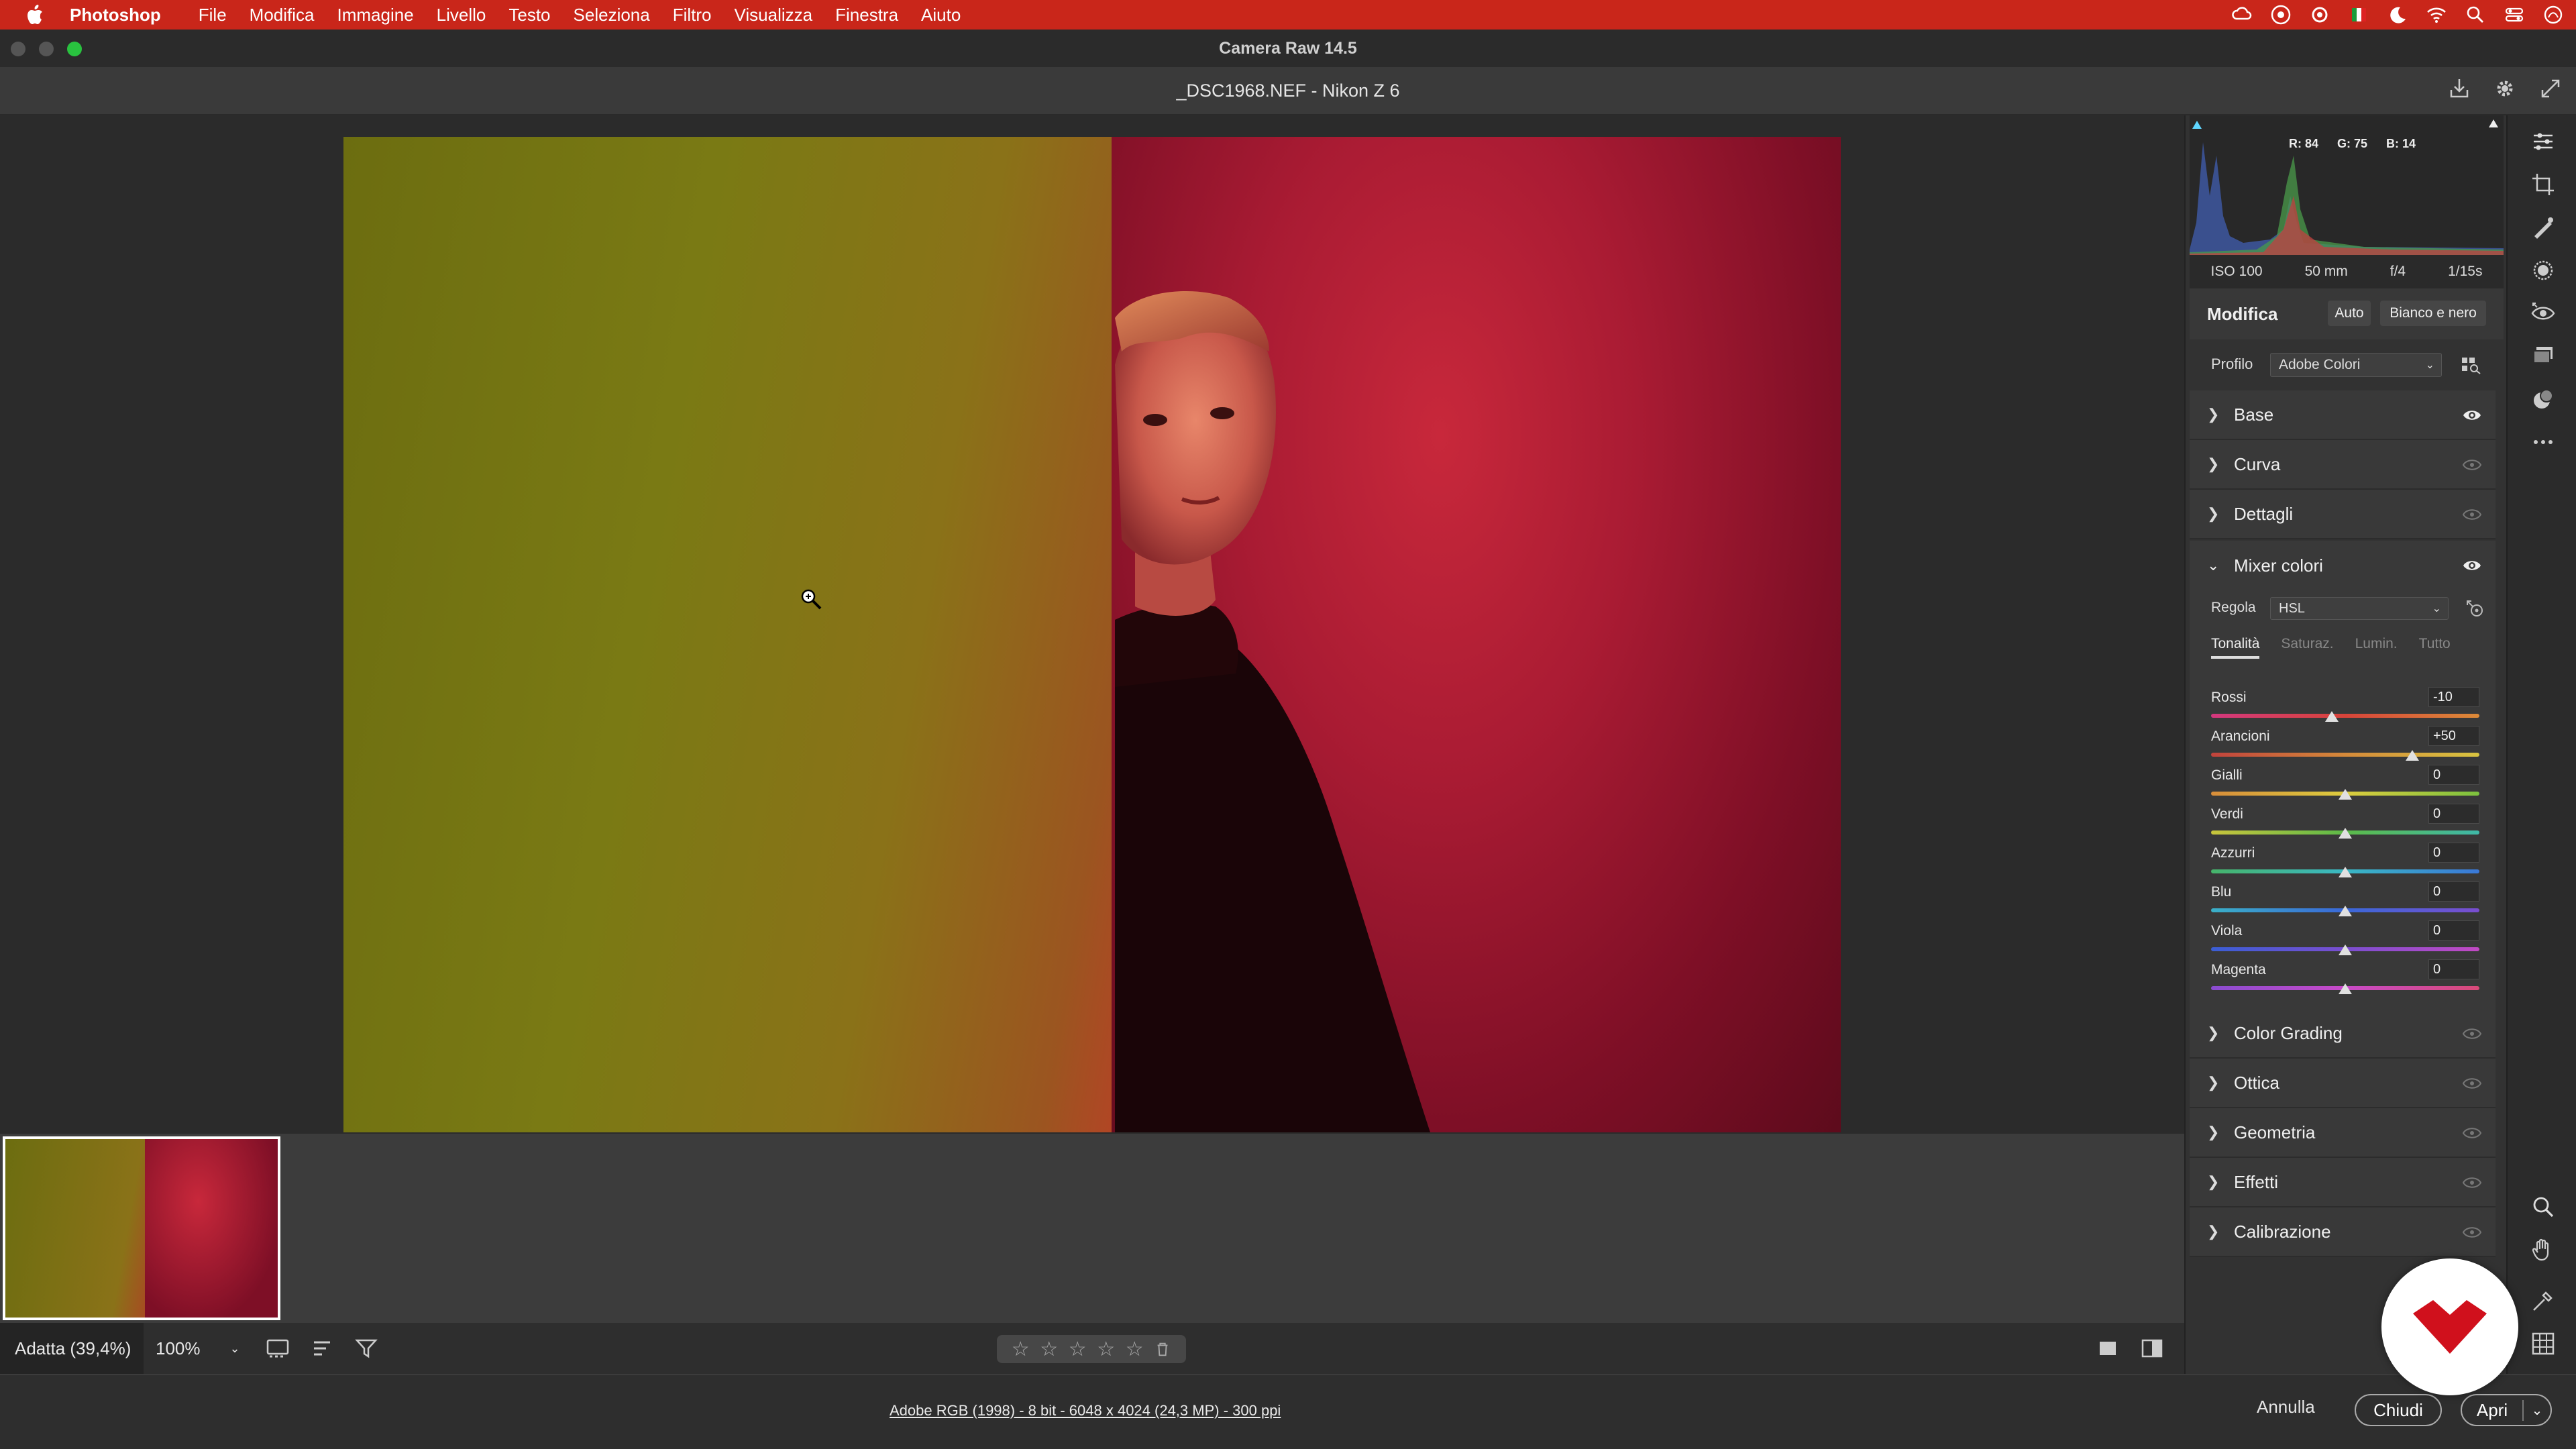 The image size is (2576, 1449). What do you see at coordinates (2506, 1410) in the screenshot?
I see `open-button: Apri ⌄` at bounding box center [2506, 1410].